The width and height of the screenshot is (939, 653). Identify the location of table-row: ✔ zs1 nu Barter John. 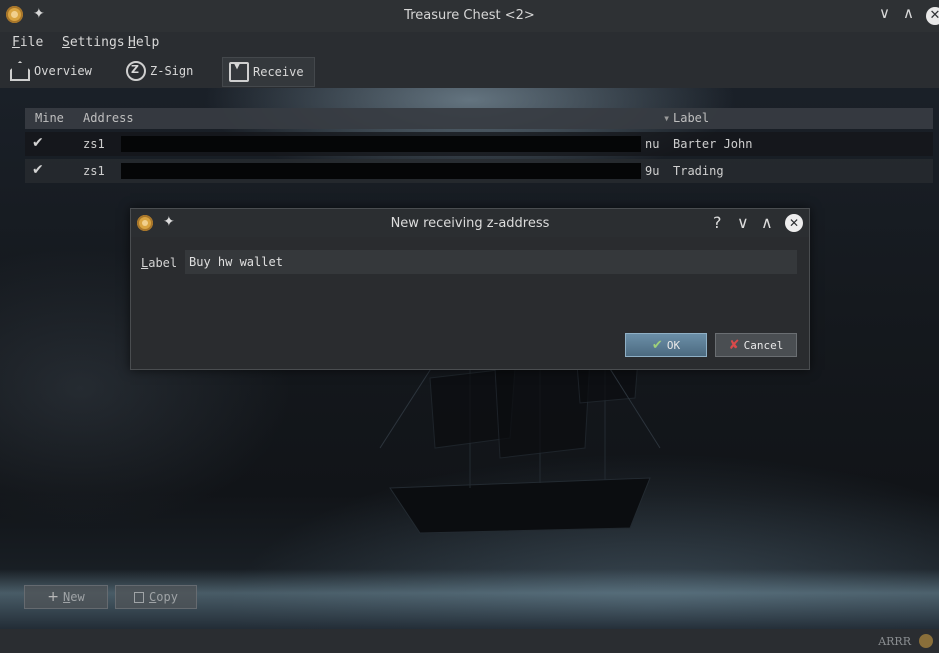
(479, 144).